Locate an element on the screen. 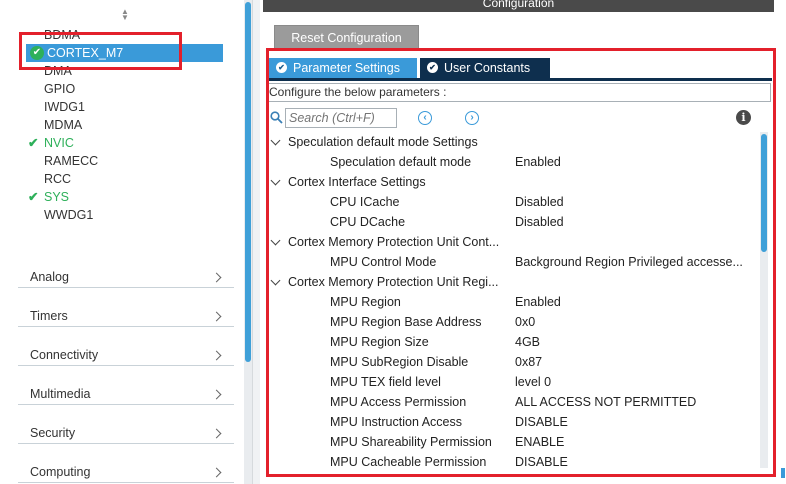 The height and width of the screenshot is (484, 786). reset-configuration-button: Reset Configuration is located at coordinates (346, 37).